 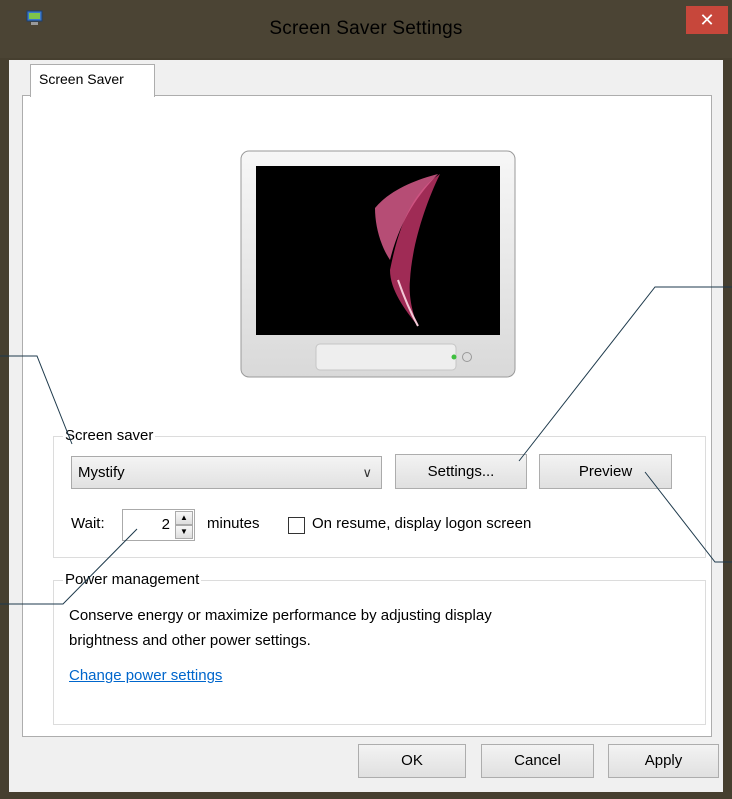 What do you see at coordinates (145, 675) in the screenshot?
I see `change-power-settings-link: Change power settings` at bounding box center [145, 675].